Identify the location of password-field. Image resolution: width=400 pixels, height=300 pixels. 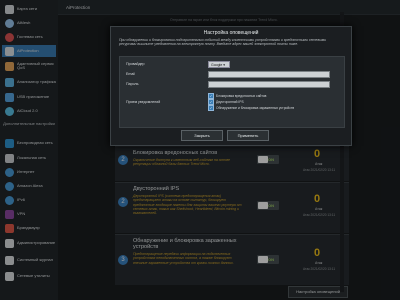
(269, 84).